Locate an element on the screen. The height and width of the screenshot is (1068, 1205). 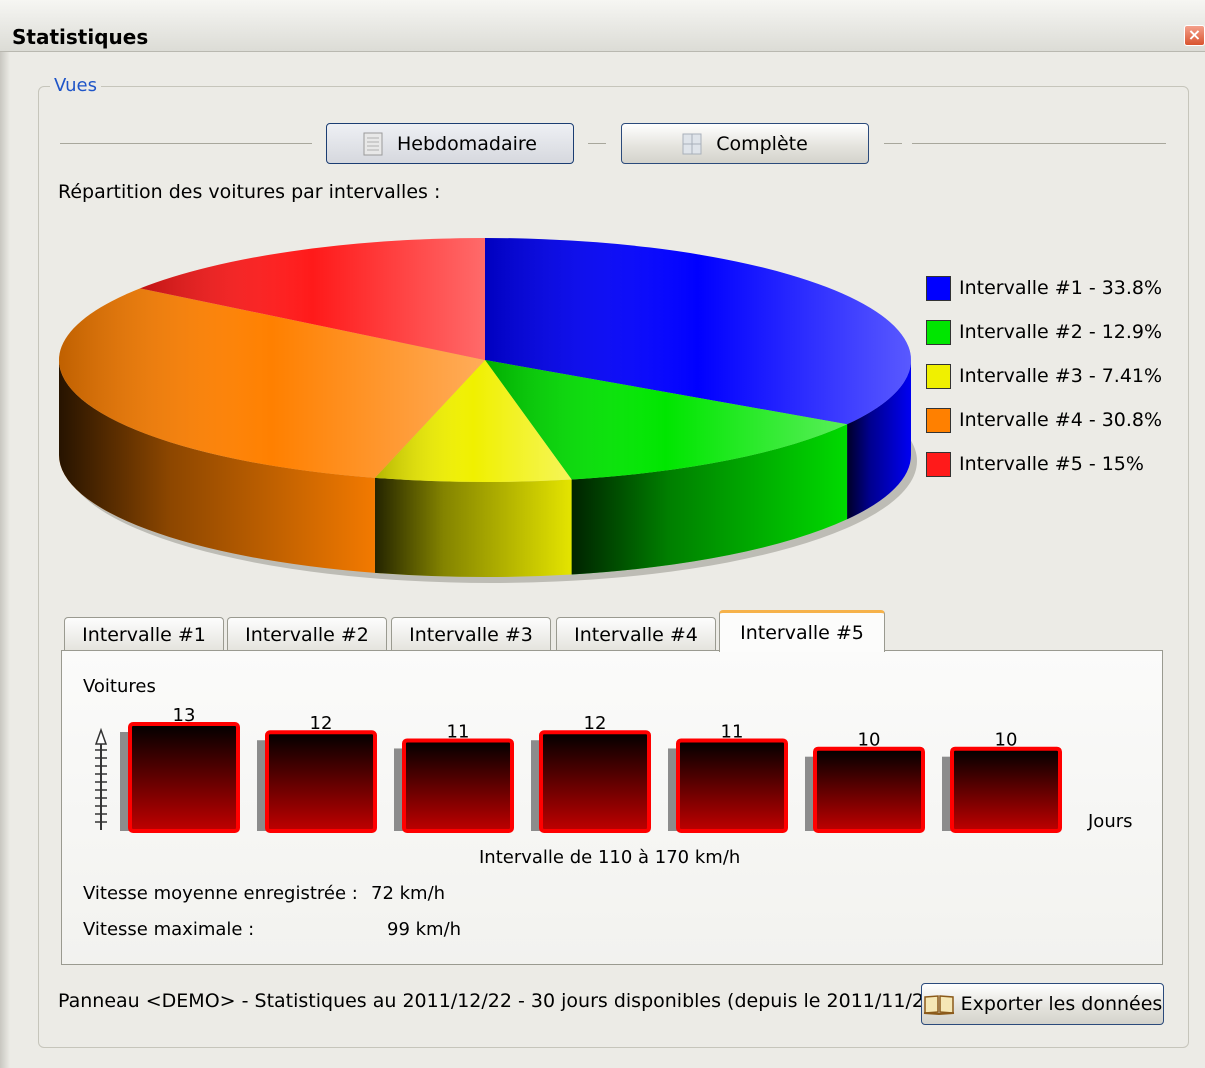
legend-item: Intervalle #3 - 7.41% is located at coordinates (1044, 376).